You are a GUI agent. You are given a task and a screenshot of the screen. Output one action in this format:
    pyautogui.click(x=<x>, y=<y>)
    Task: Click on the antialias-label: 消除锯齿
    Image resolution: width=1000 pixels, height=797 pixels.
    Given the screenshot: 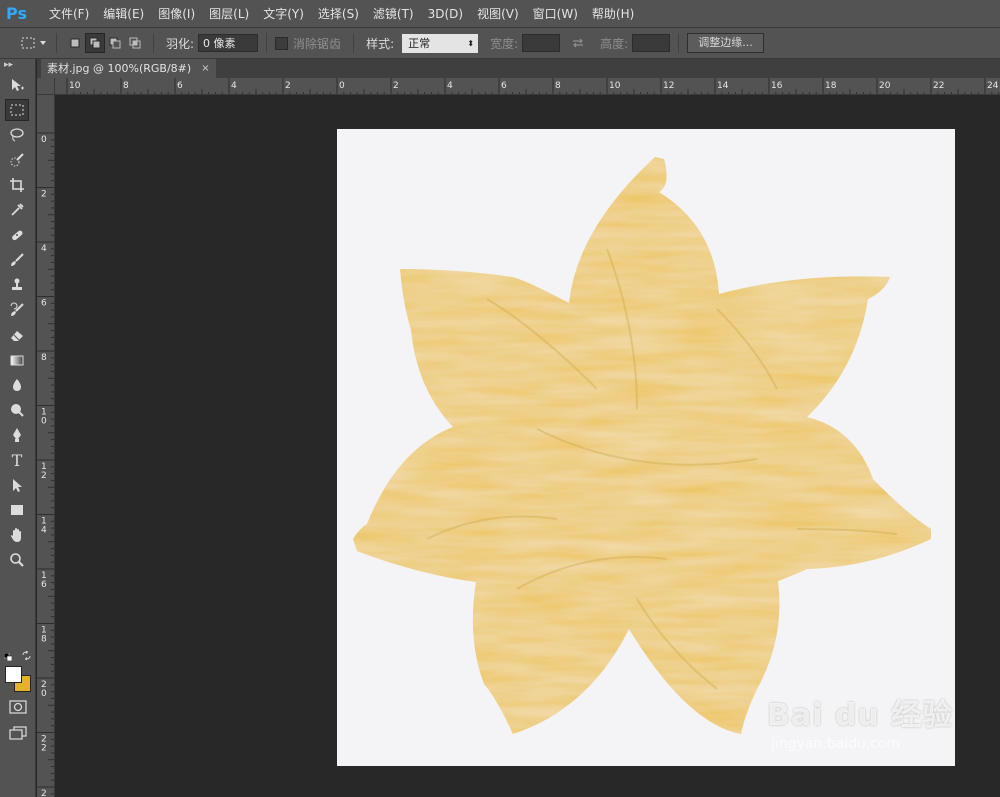 What is the action you would take?
    pyautogui.click(x=317, y=43)
    